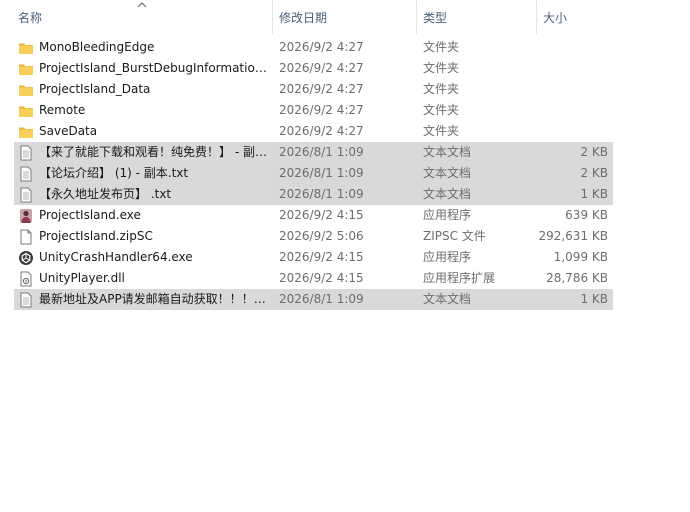 The height and width of the screenshot is (512, 690). Describe the element at coordinates (68, 131) in the screenshot. I see `file-name: SaveData` at that location.